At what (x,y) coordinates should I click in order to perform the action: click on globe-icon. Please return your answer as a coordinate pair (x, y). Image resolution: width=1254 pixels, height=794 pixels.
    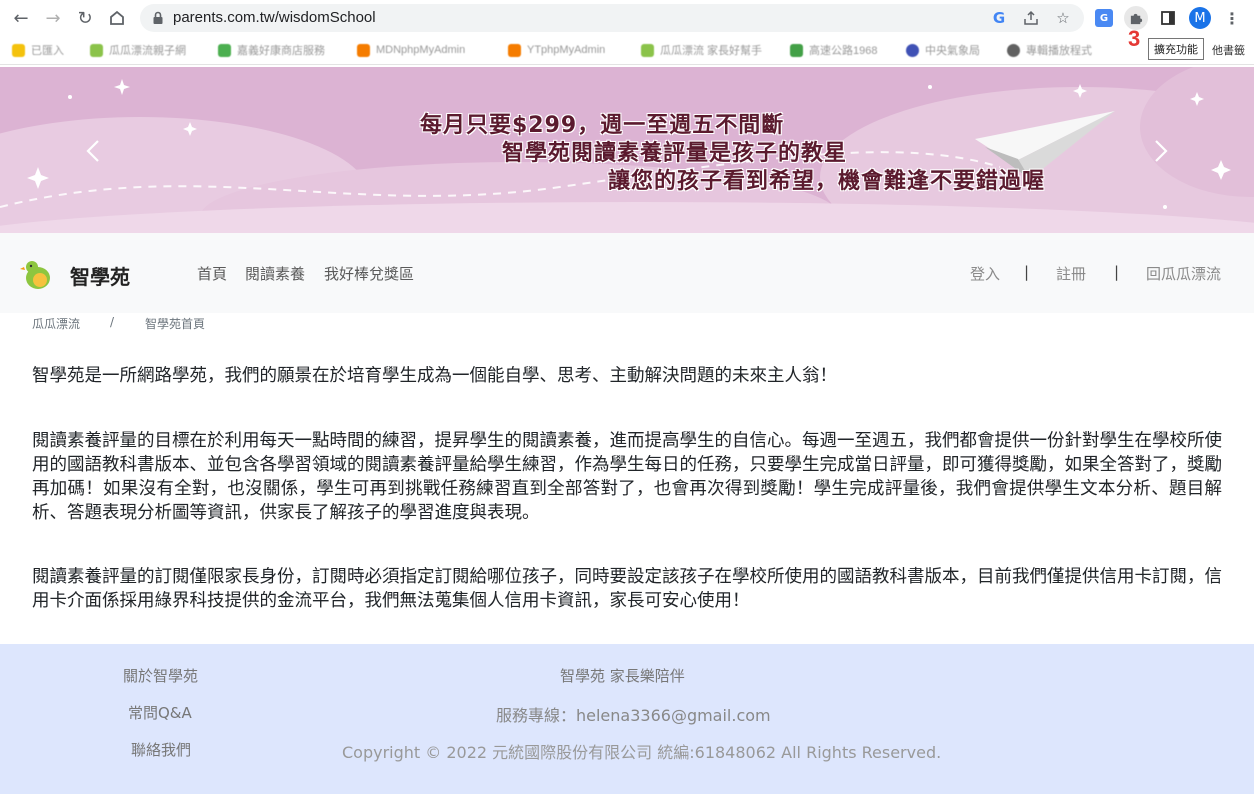
    Looking at the image, I should click on (1013, 50).